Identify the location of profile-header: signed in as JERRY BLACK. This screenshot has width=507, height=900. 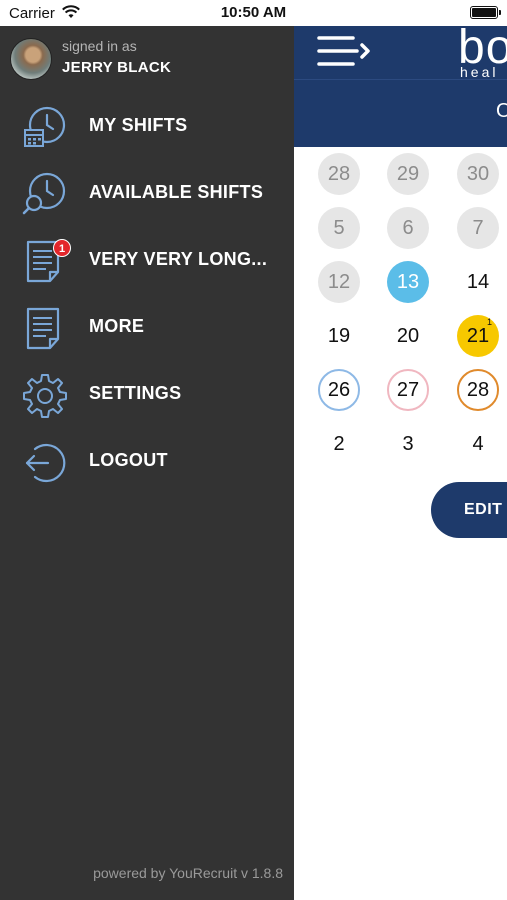
(147, 59).